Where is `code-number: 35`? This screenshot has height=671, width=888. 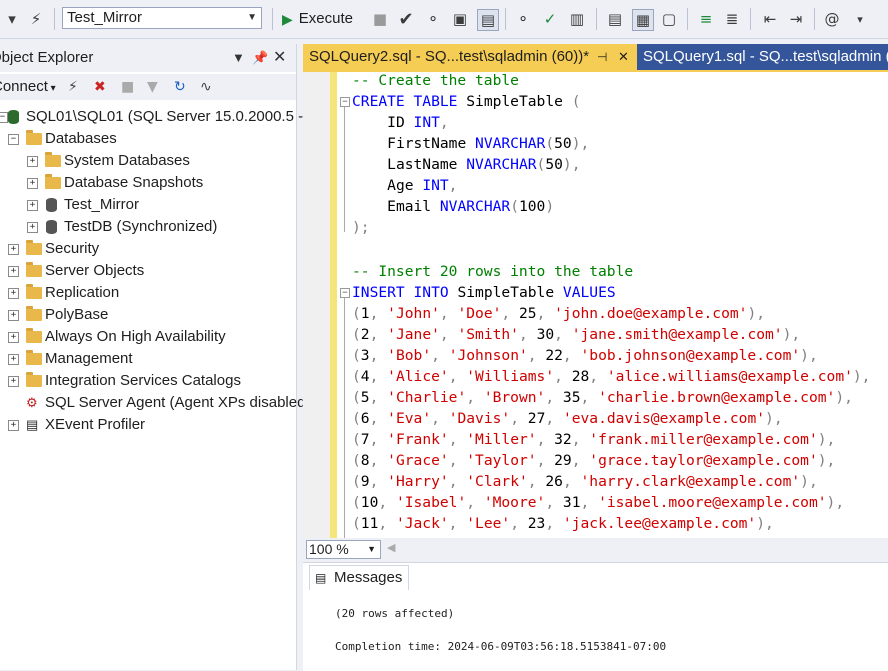
code-number: 35 is located at coordinates (571, 397).